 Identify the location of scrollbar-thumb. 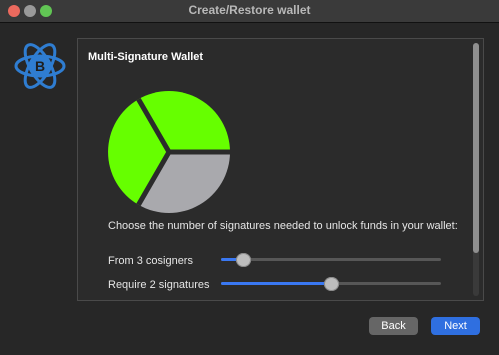
(476, 148).